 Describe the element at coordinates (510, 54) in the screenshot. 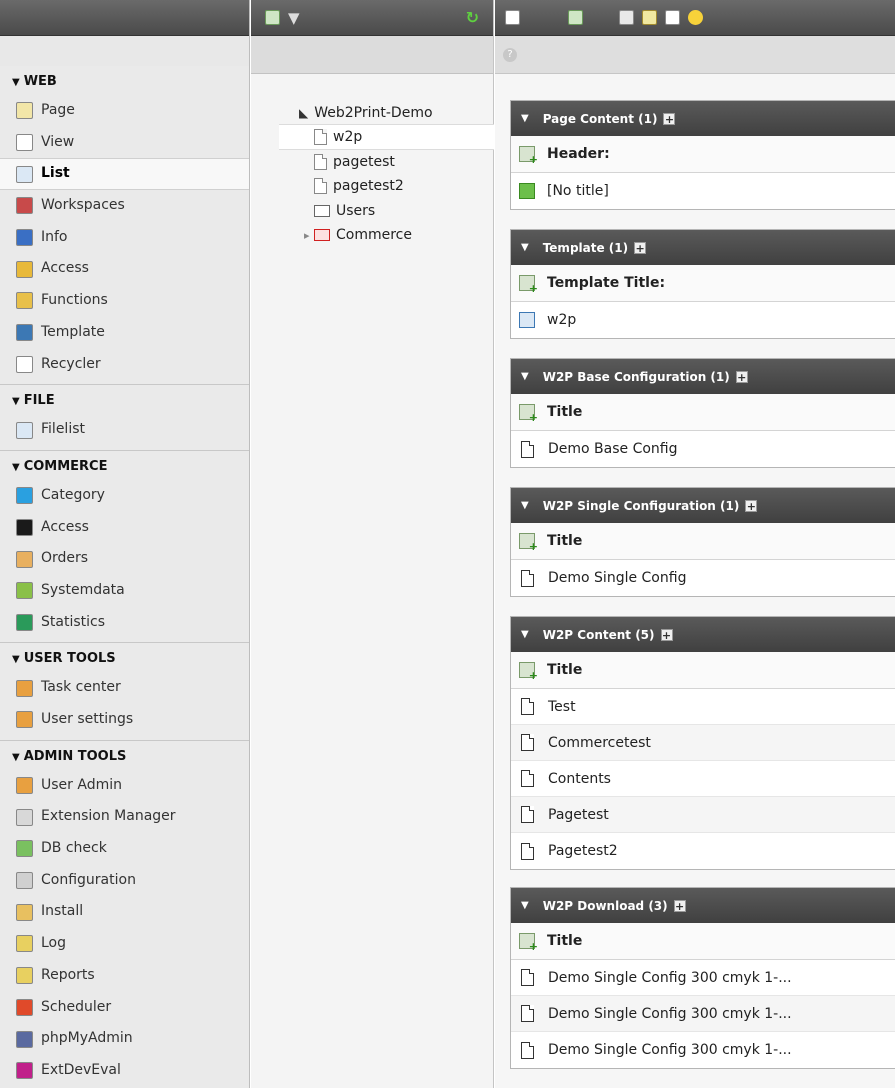

I see `help-icon: ?` at that location.